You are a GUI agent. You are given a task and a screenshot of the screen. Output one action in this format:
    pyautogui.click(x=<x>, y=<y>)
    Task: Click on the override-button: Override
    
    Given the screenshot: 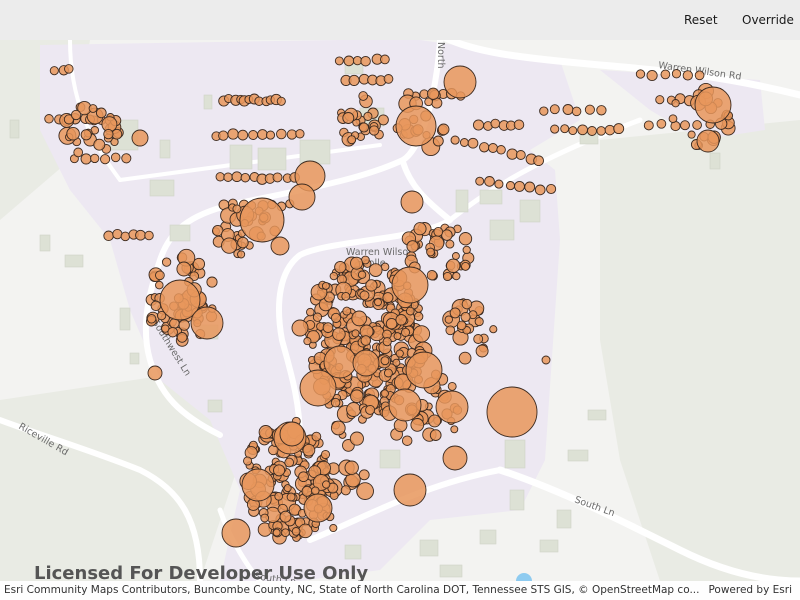 What is the action you would take?
    pyautogui.click(x=768, y=20)
    